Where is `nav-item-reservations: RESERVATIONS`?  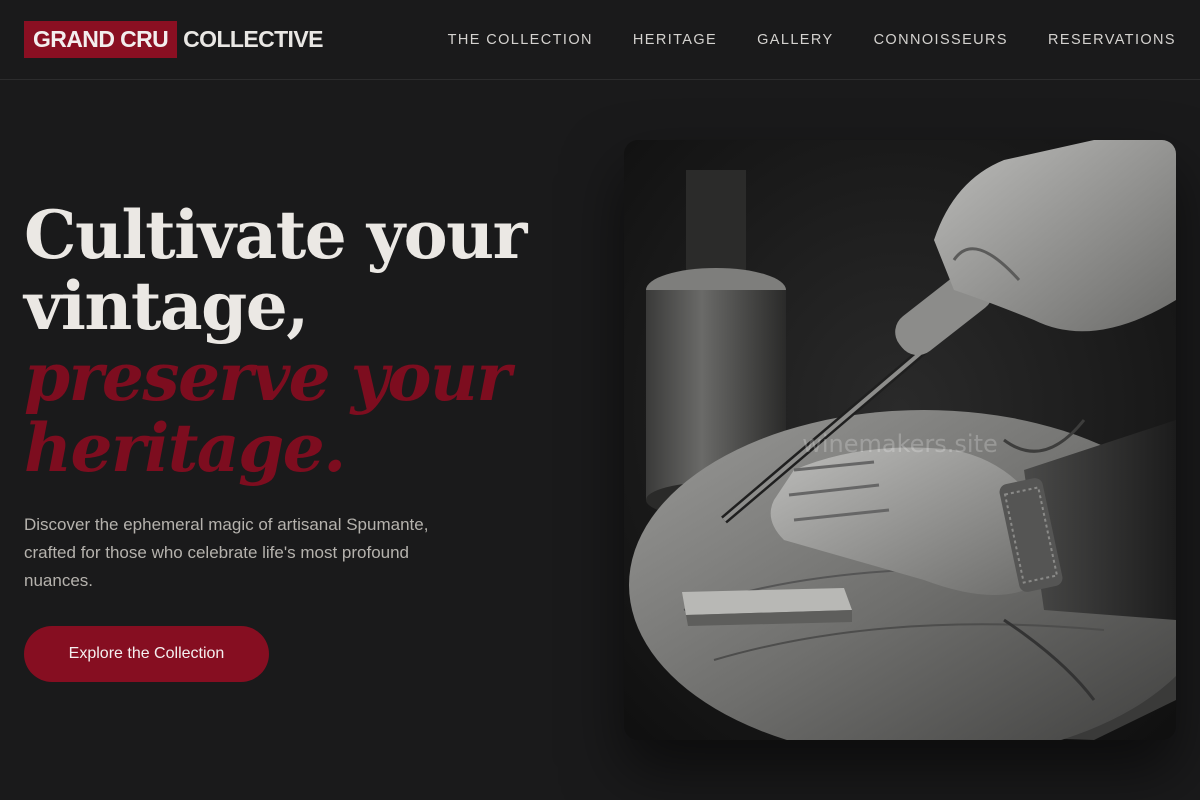 nav-item-reservations: RESERVATIONS is located at coordinates (1112, 40).